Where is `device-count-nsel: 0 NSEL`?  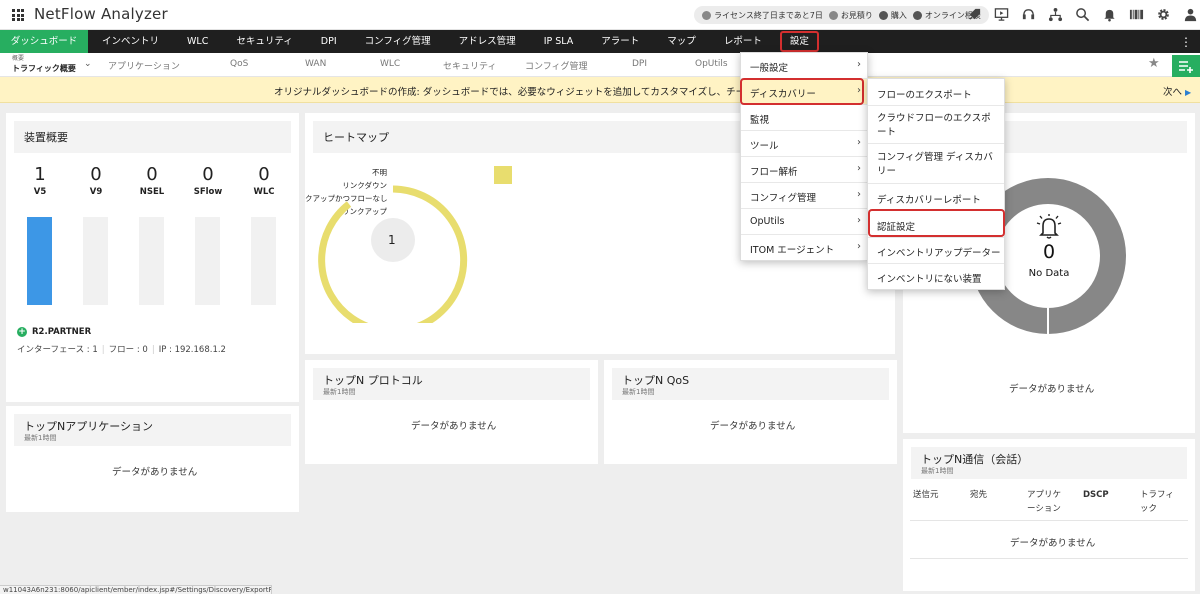 device-count-nsel: 0 NSEL is located at coordinates (152, 181).